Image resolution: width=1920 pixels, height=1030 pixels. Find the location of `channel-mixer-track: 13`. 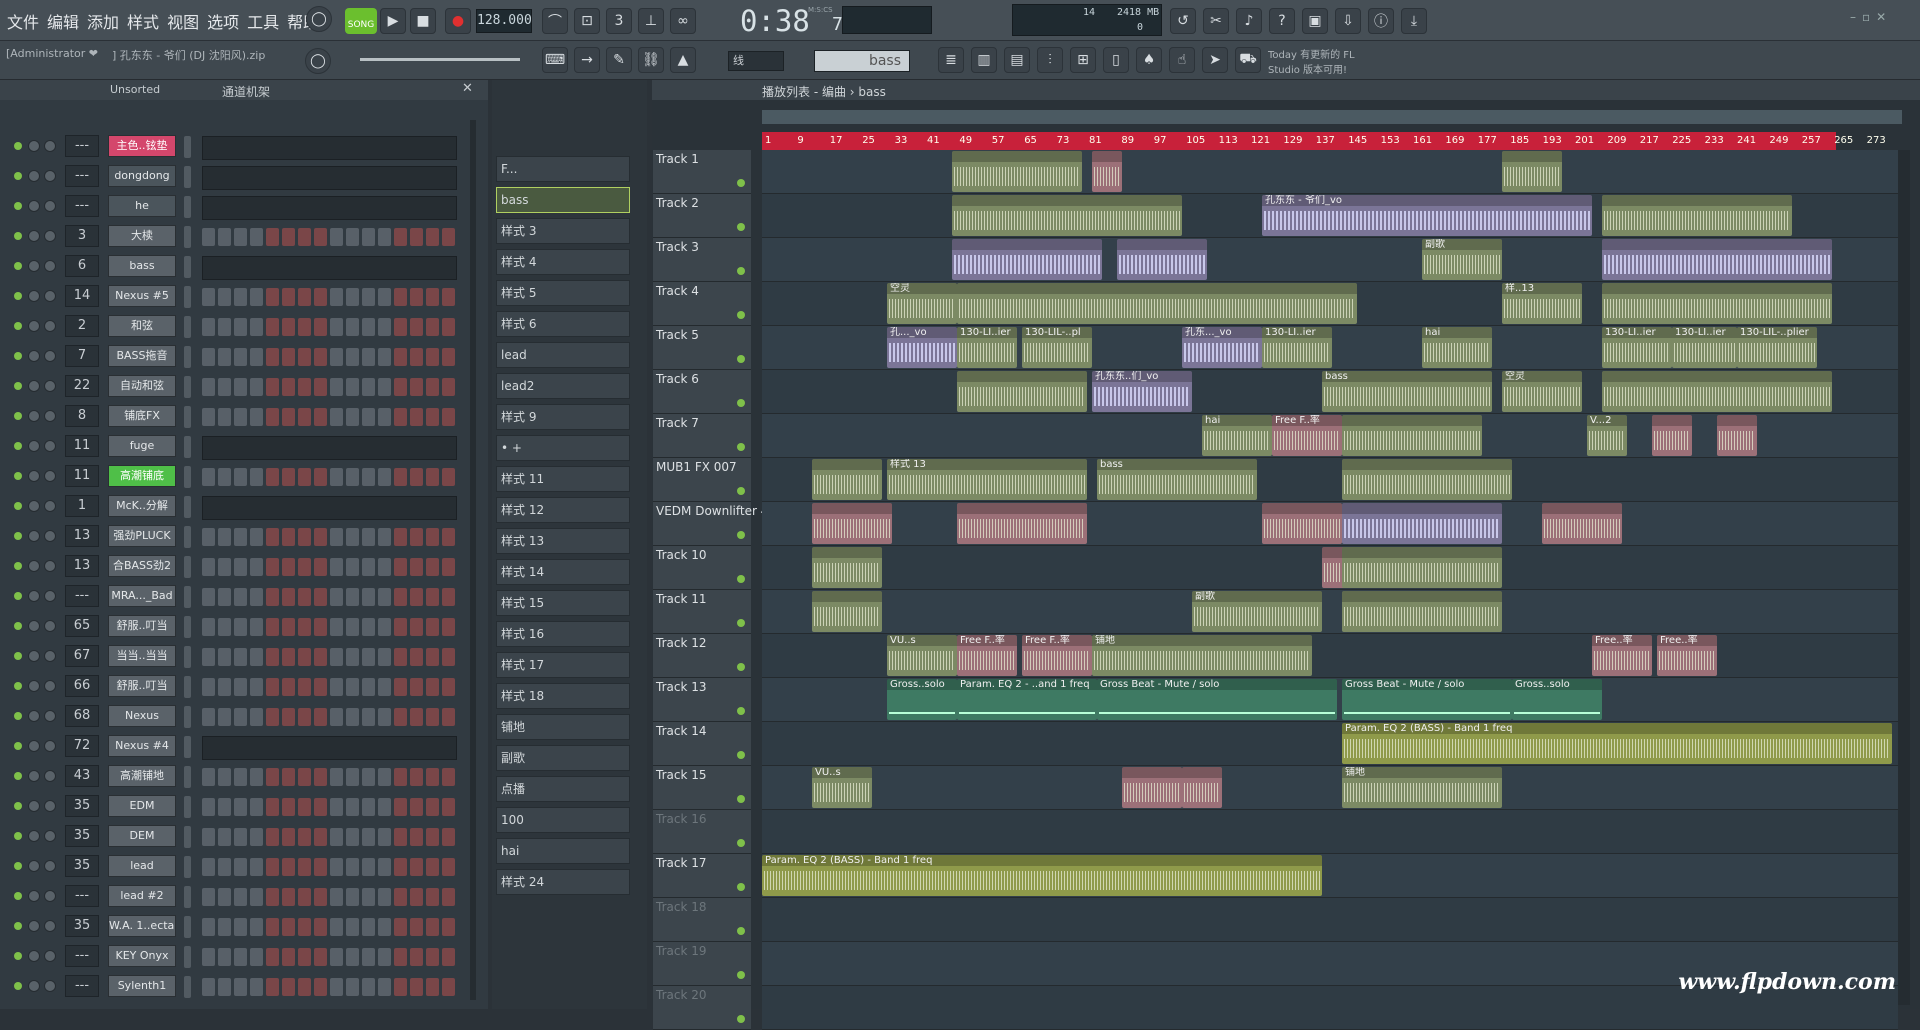

channel-mixer-track: 13 is located at coordinates (82, 536).